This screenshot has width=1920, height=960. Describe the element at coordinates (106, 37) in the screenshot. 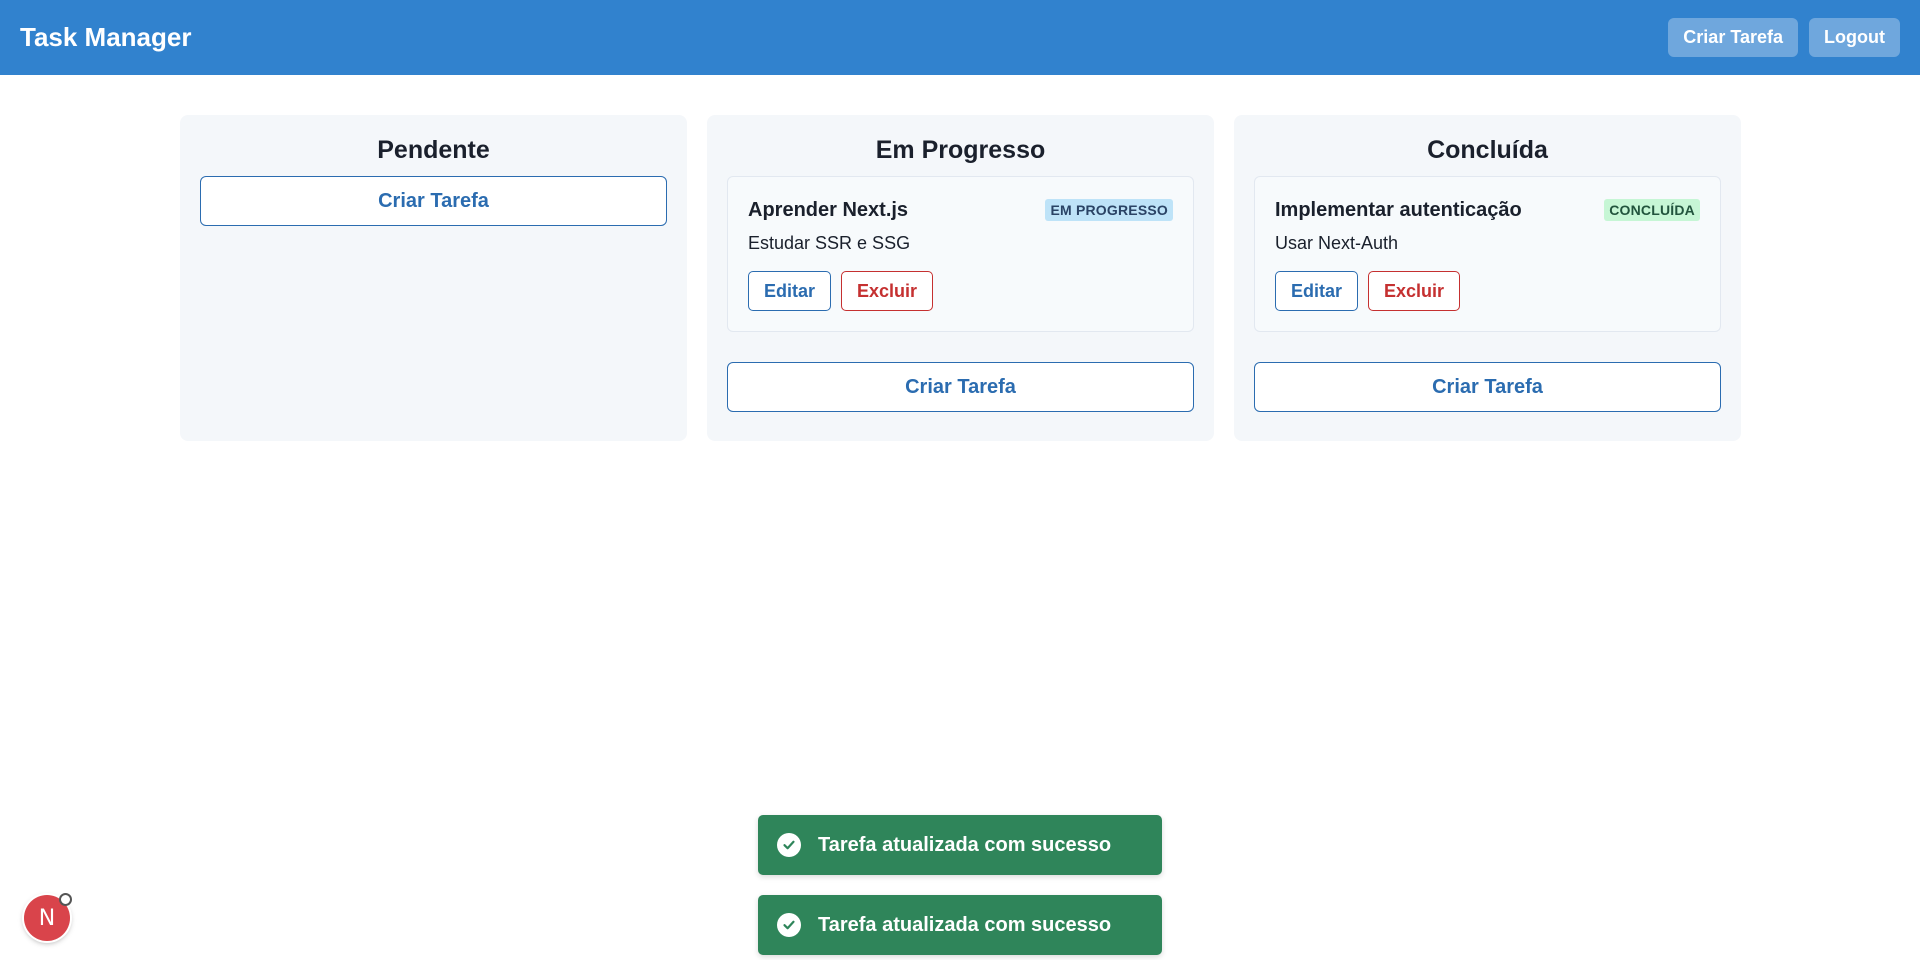

I see `app-title: Task Manager` at that location.